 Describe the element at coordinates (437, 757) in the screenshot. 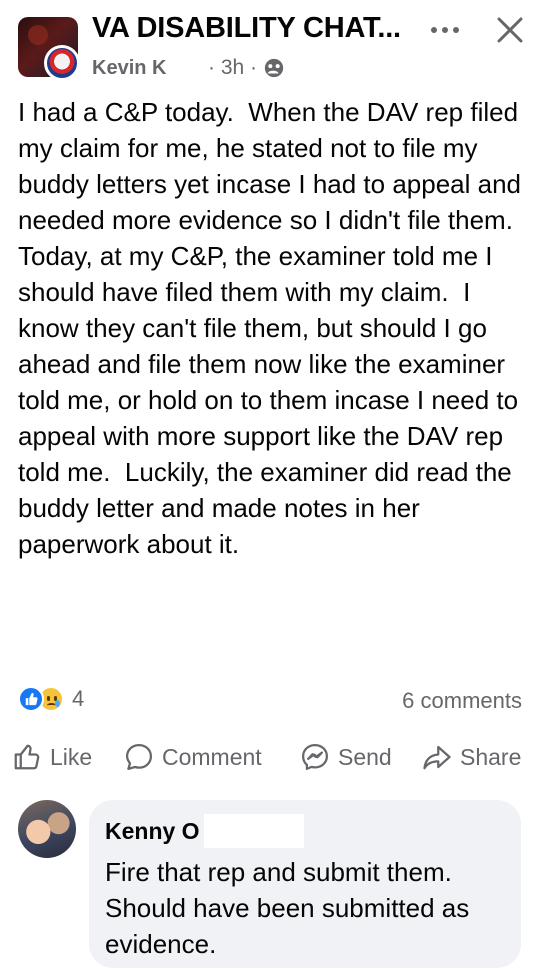

I see `share-icon` at that location.